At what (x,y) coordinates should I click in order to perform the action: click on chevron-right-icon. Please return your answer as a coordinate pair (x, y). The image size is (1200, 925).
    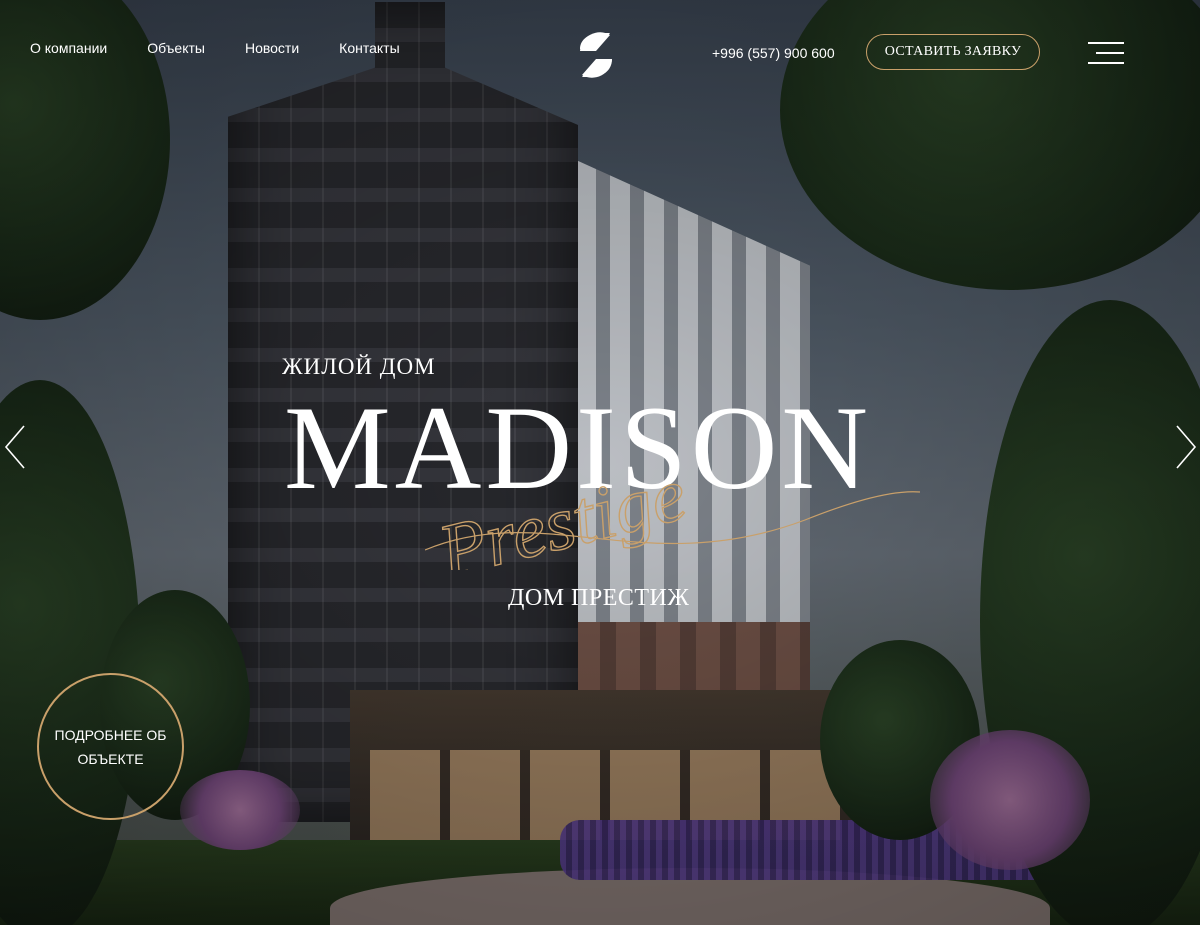
    Looking at the image, I should click on (1186, 447).